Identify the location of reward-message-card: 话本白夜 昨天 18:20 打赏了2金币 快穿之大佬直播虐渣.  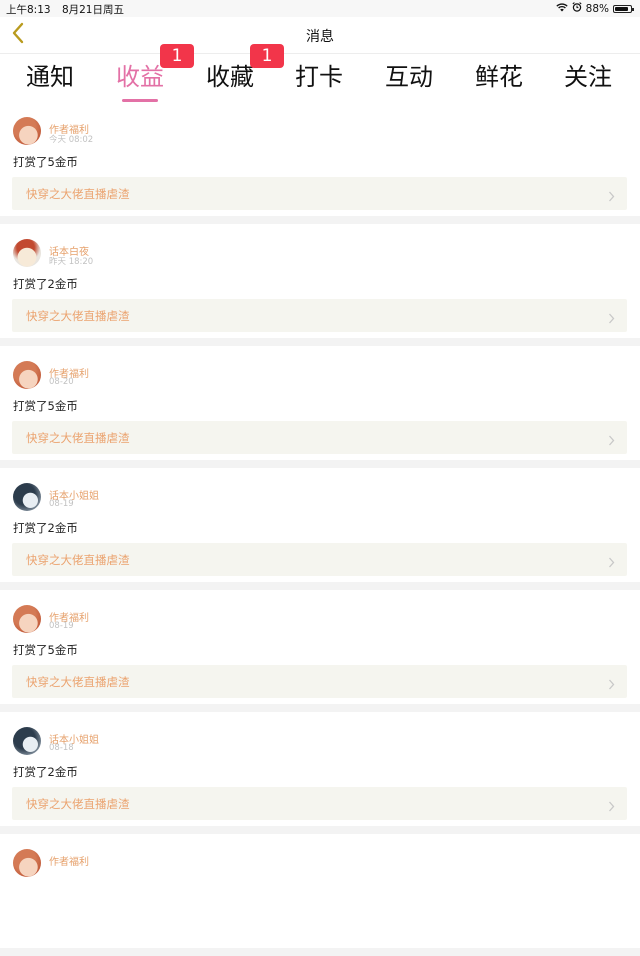
(320, 281).